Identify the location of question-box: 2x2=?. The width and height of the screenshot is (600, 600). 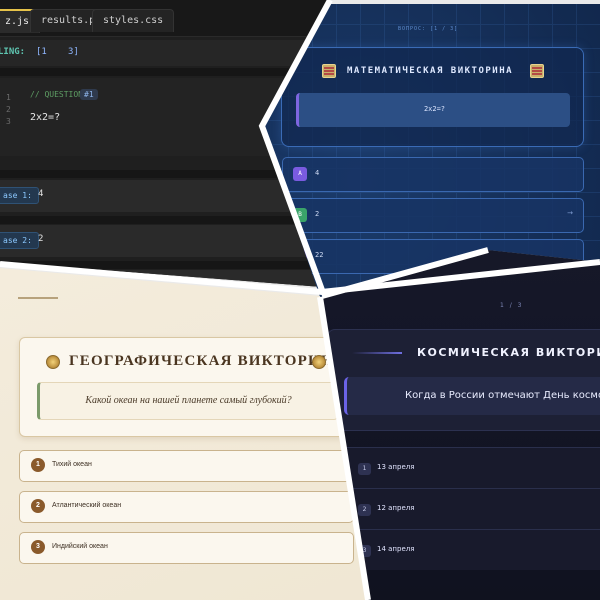
(433, 110).